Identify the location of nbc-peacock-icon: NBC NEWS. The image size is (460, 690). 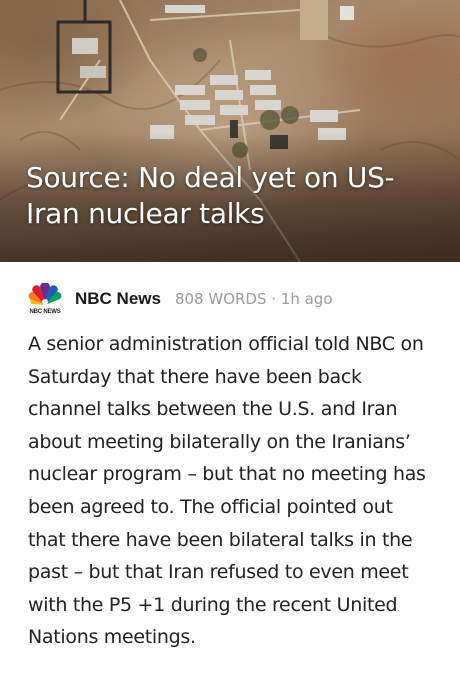
(45, 298).